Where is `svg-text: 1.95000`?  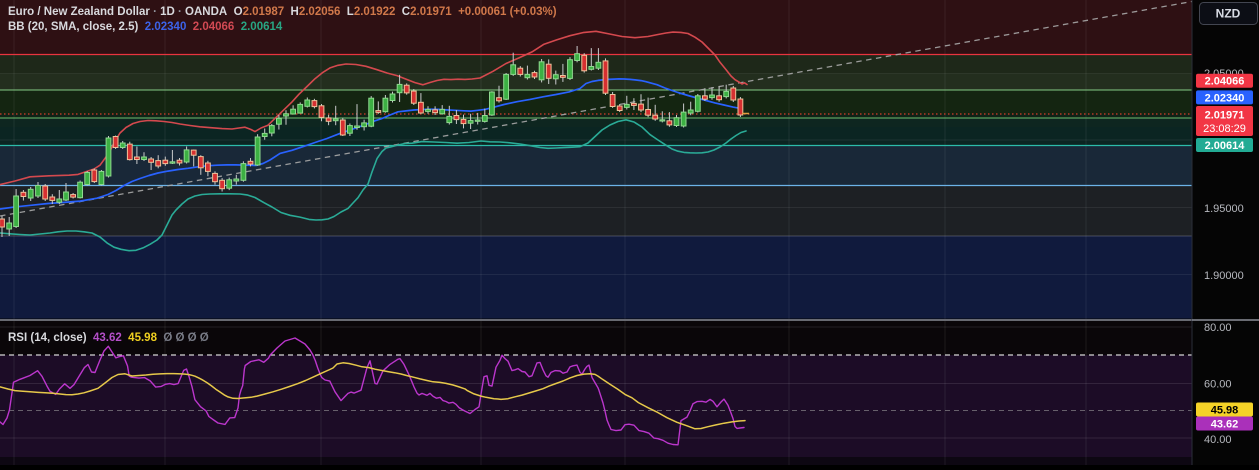
svg-text: 1.95000 is located at coordinates (1224, 209).